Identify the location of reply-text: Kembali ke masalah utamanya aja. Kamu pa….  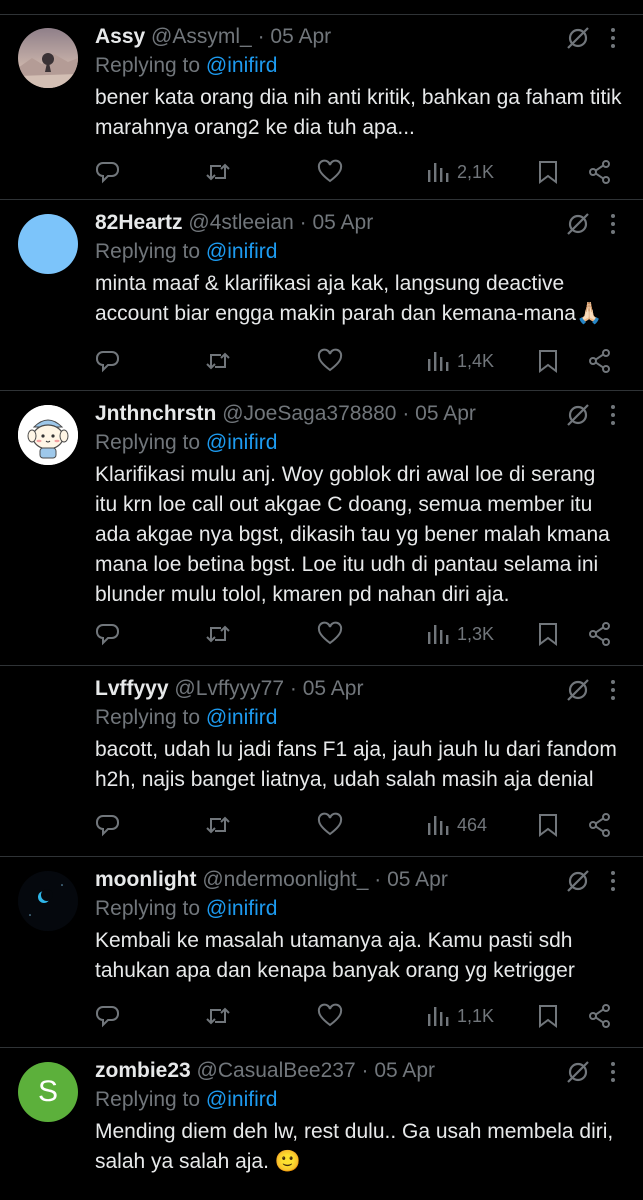
(335, 955).